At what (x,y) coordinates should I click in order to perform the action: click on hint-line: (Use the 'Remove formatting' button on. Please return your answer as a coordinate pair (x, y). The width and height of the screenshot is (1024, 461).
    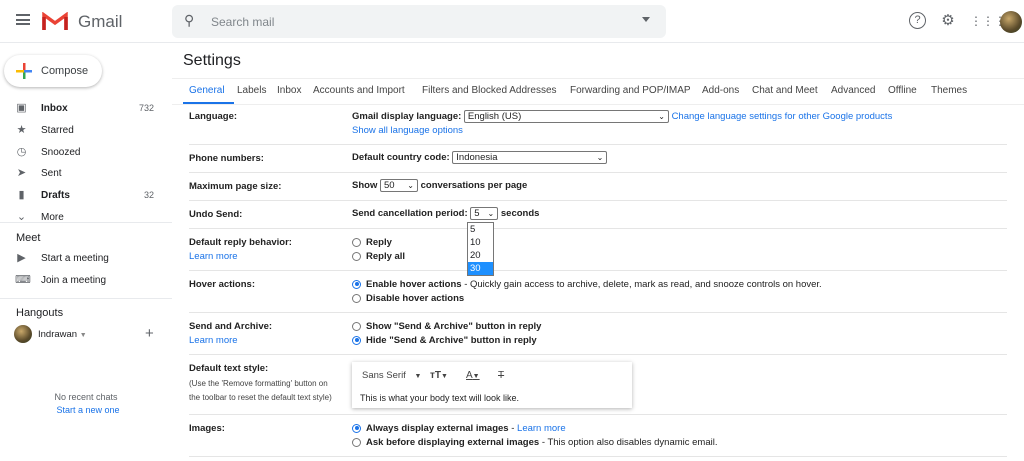
    Looking at the image, I should click on (258, 383).